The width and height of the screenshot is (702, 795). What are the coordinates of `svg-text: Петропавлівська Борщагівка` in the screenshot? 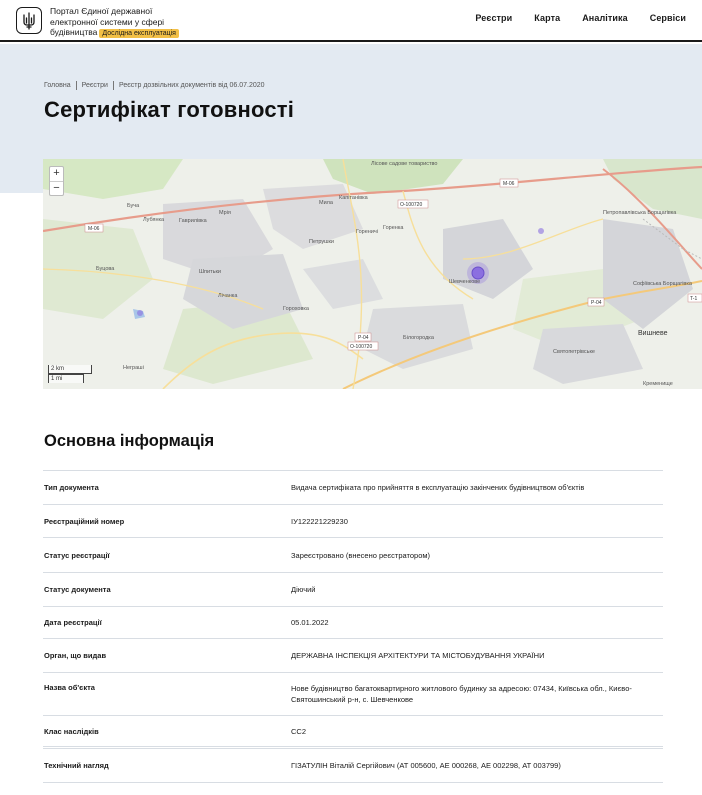 It's located at (640, 213).